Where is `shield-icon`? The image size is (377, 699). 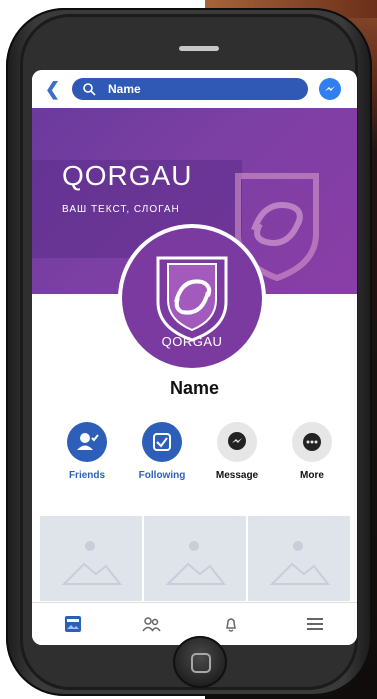
shield-icon is located at coordinates (192, 299).